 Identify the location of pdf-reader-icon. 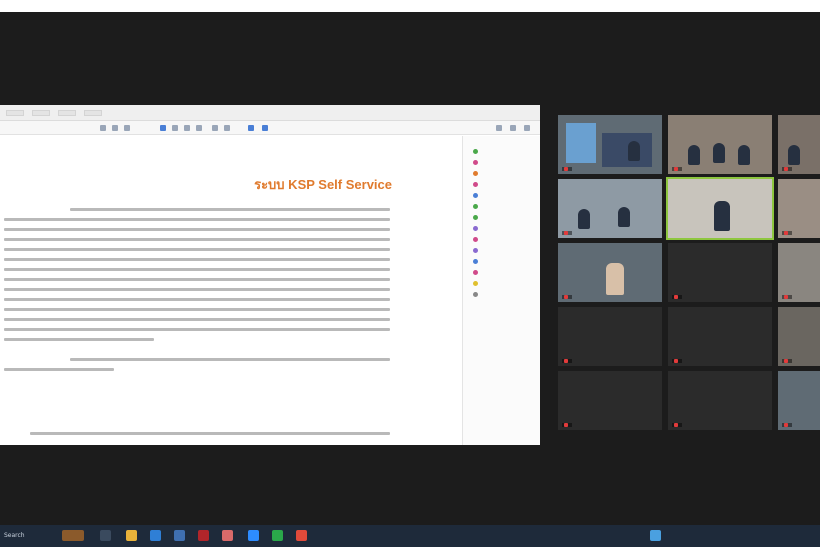
(227, 535).